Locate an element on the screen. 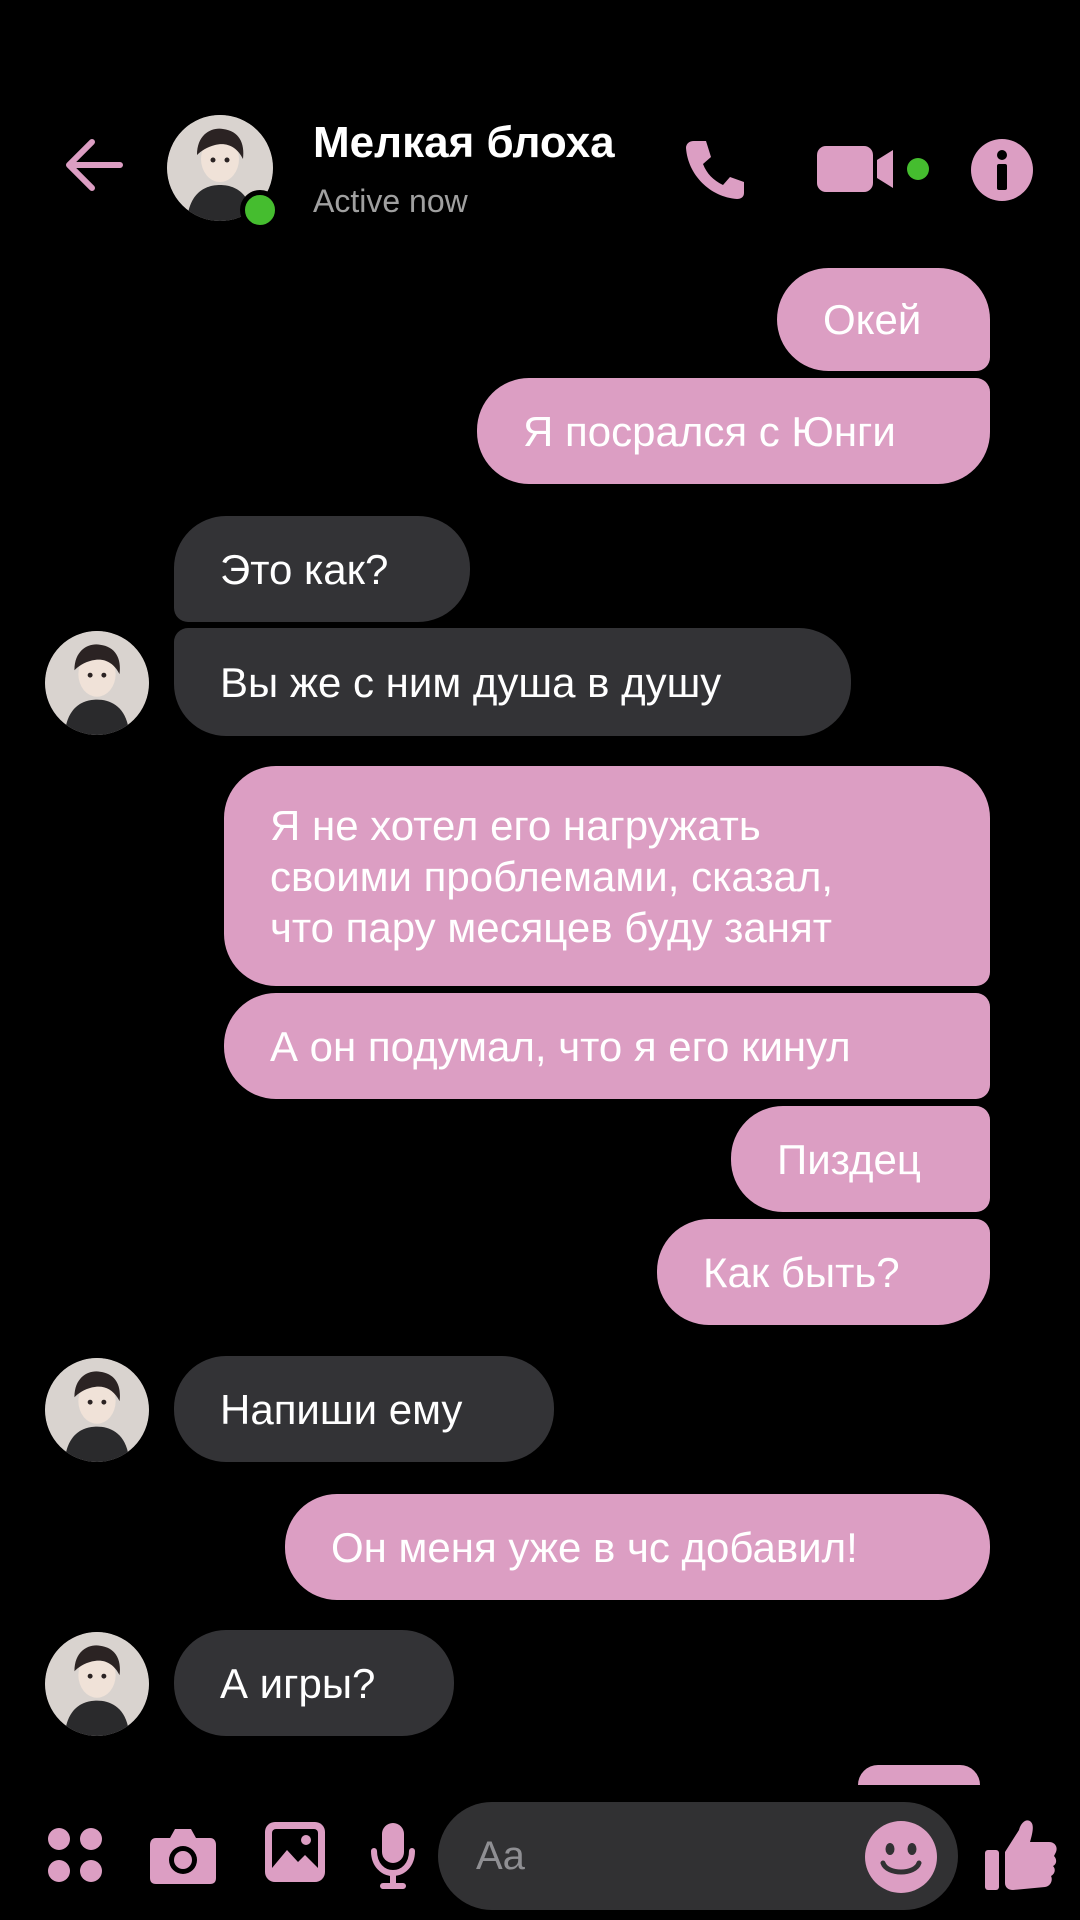 The height and width of the screenshot is (1920, 1080). message-bubble-incoming: Вы же с ним душа в душу is located at coordinates (512, 682).